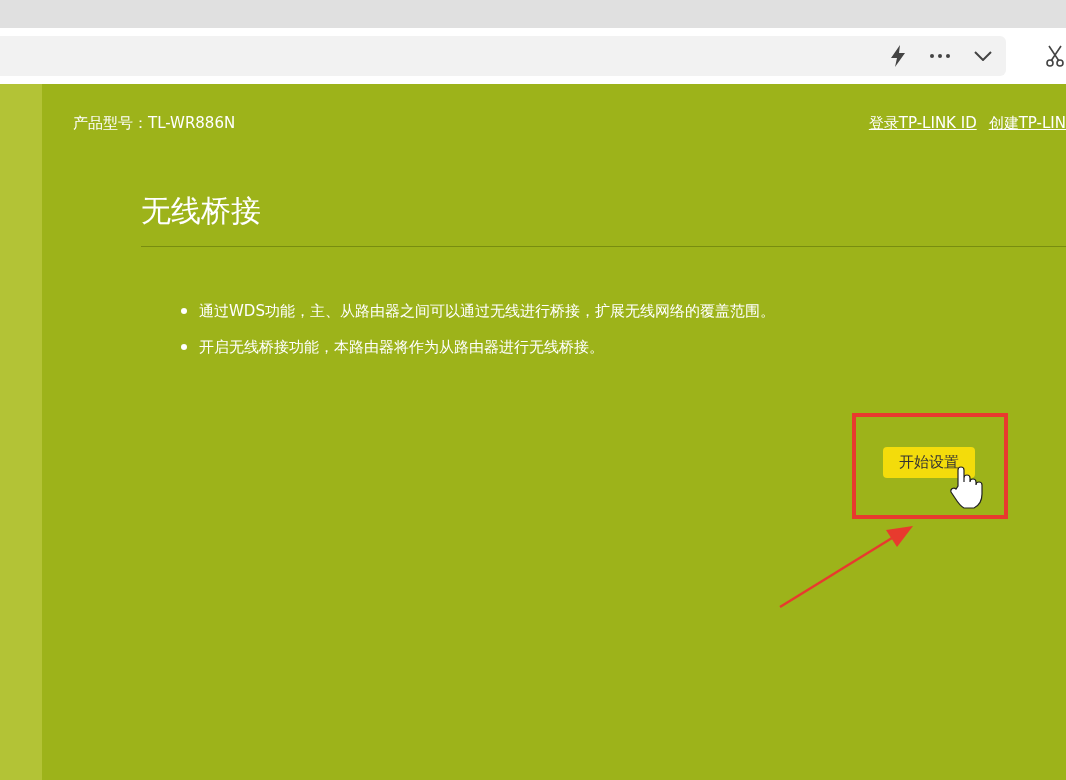  I want to click on page-title: 无线桥接, so click(201, 211).